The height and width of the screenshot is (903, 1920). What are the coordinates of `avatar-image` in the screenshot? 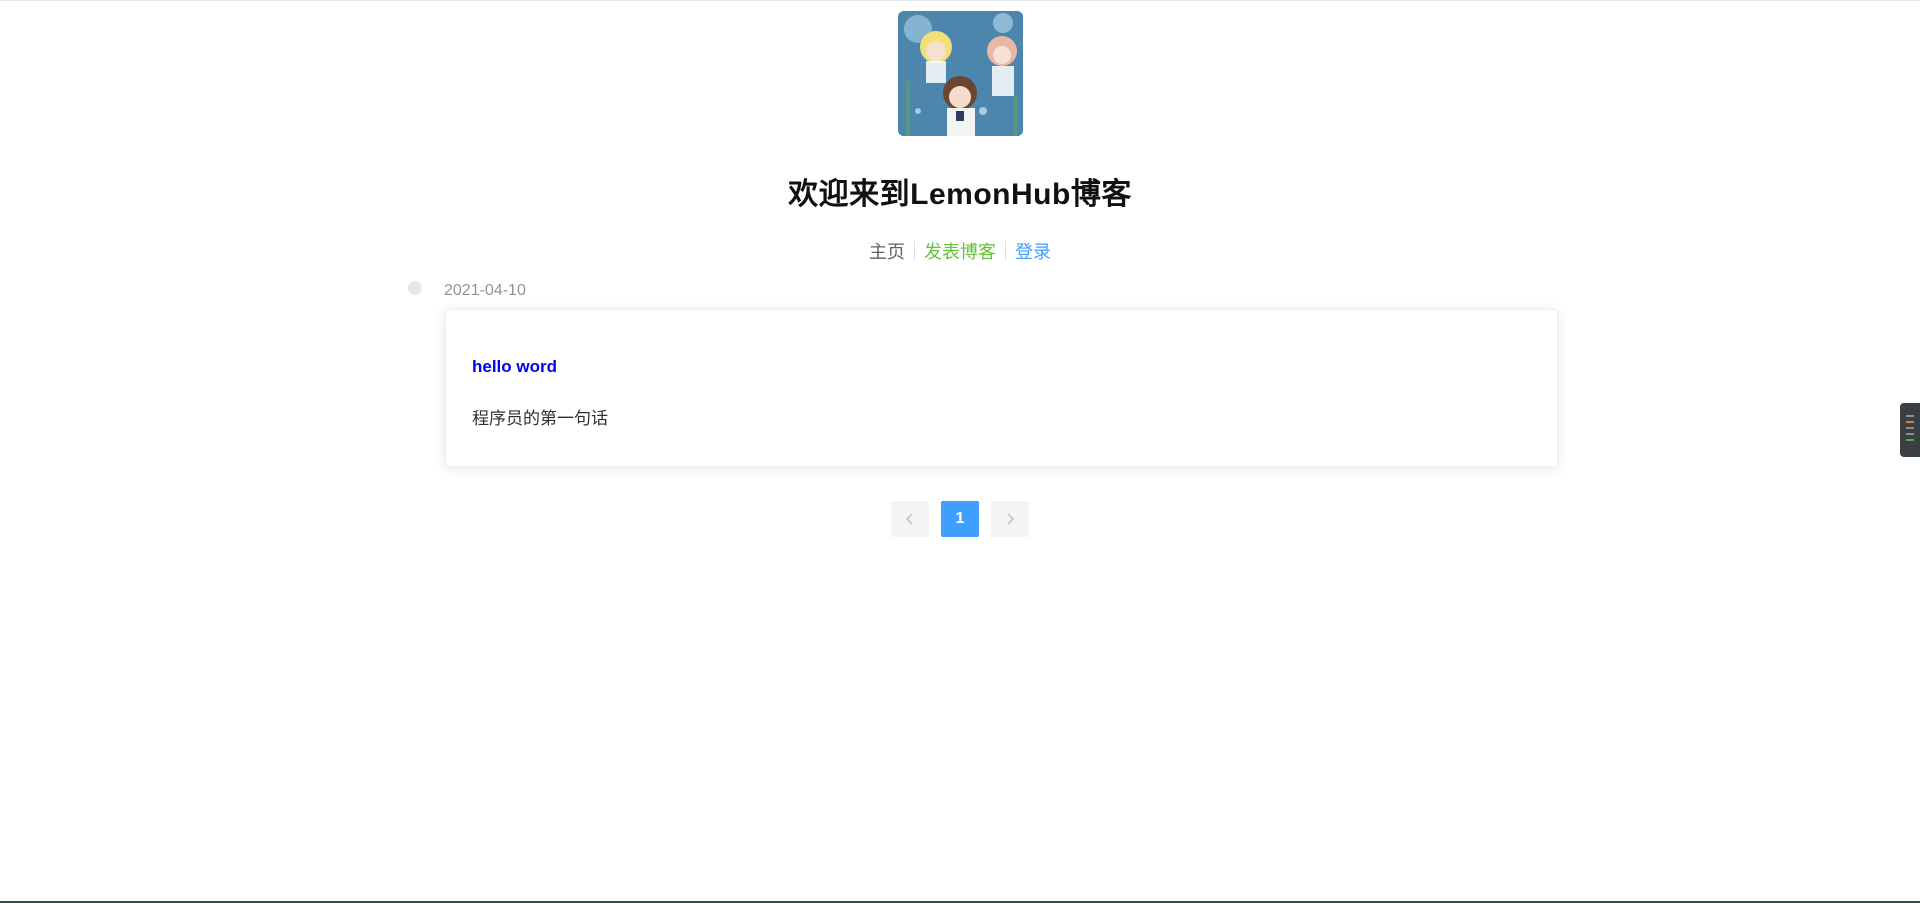 It's located at (960, 73).